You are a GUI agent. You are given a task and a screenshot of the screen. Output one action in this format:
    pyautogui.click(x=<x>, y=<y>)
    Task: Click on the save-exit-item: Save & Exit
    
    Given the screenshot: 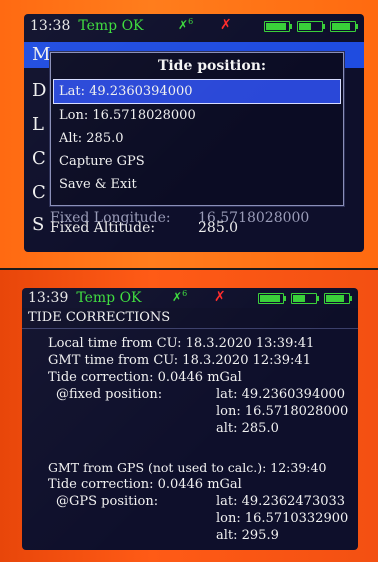 What is the action you would take?
    pyautogui.click(x=197, y=184)
    